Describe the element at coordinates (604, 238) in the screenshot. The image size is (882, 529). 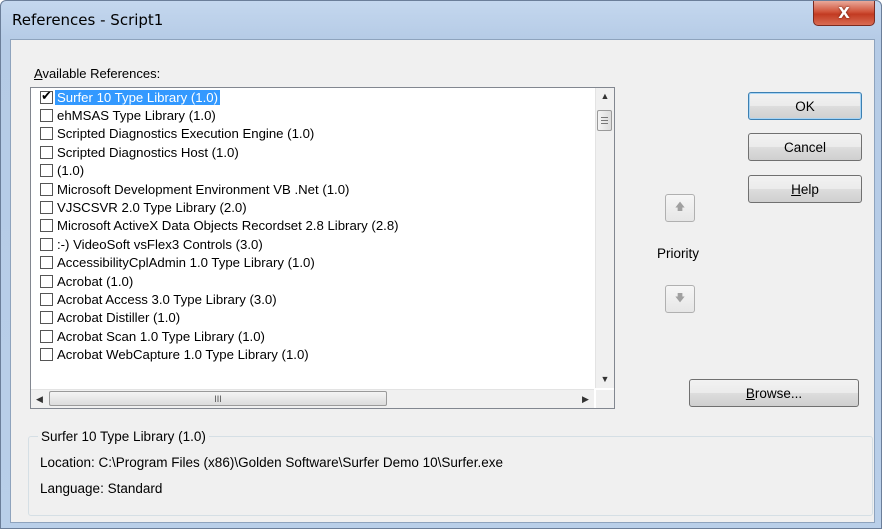
I see `vertical-scrollbar: ▲ ▼` at that location.